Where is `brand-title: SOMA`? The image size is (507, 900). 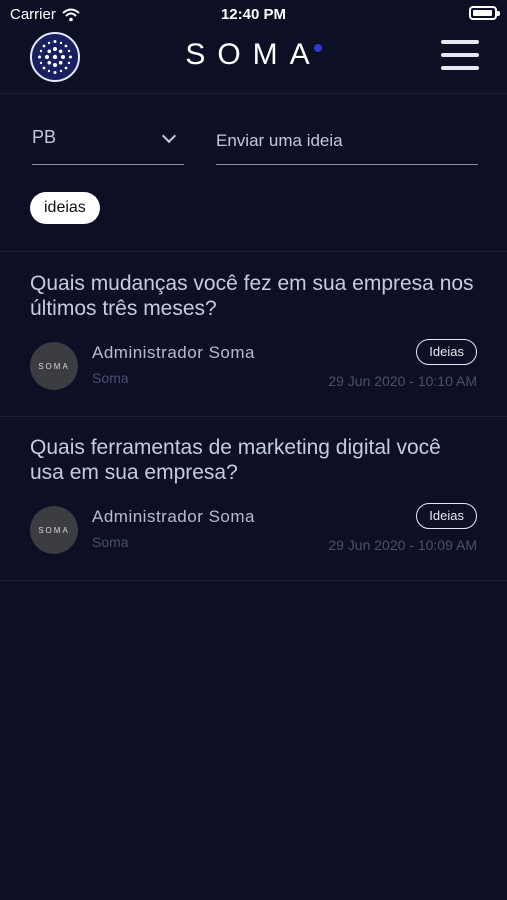 brand-title: SOMA is located at coordinates (253, 55).